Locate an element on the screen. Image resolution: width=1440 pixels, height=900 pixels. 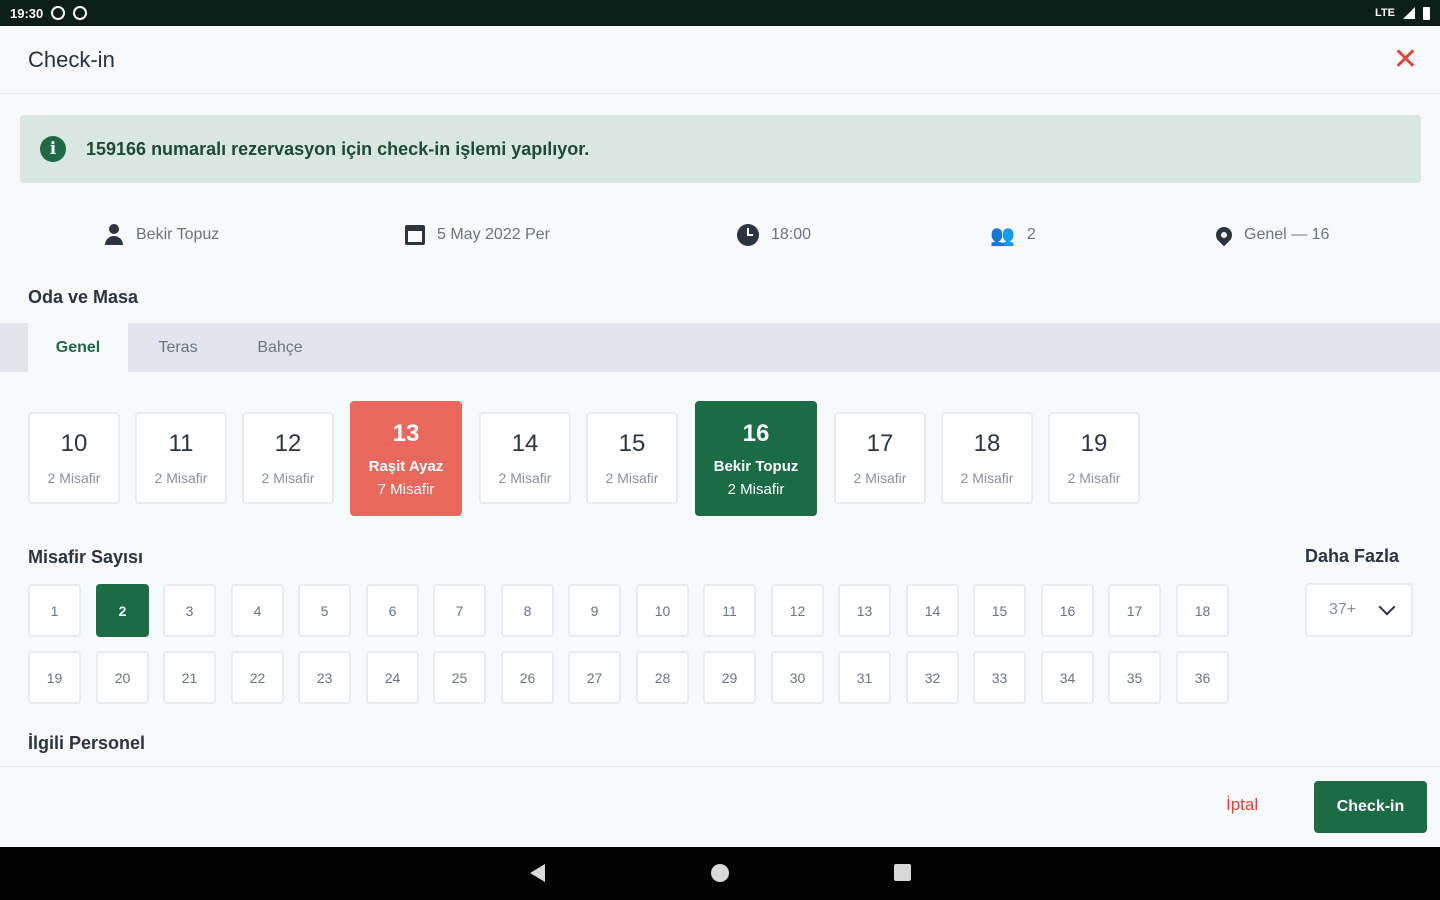
table-card-19: 19 2 Misafir is located at coordinates (1094, 458).